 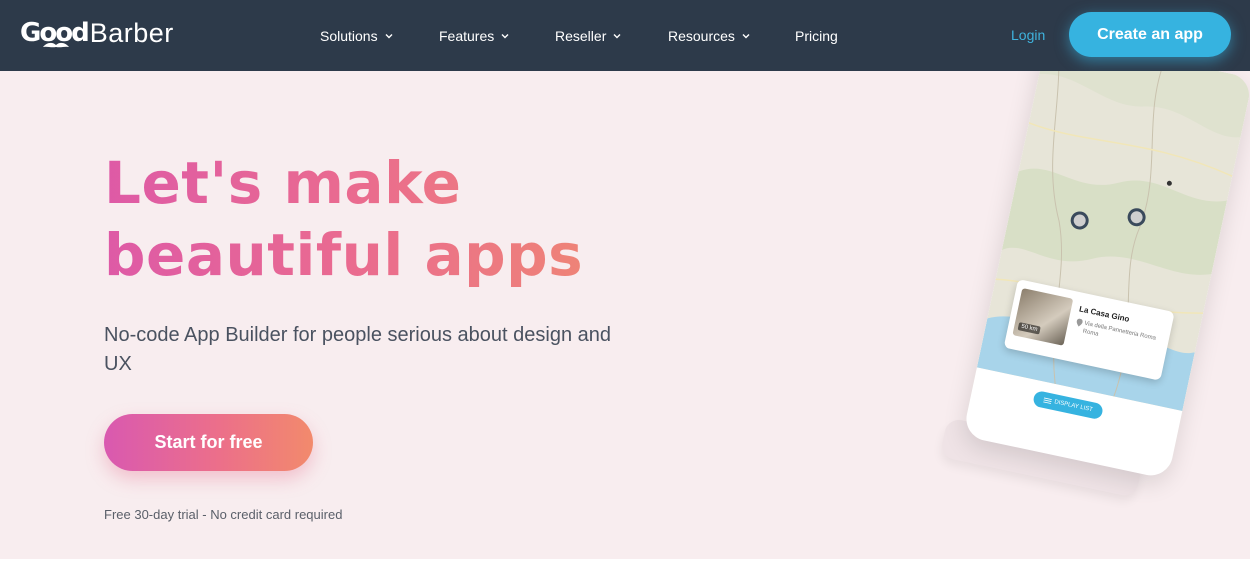 What do you see at coordinates (1073, 406) in the screenshot?
I see `display-list-label: DISPLAY LIST` at bounding box center [1073, 406].